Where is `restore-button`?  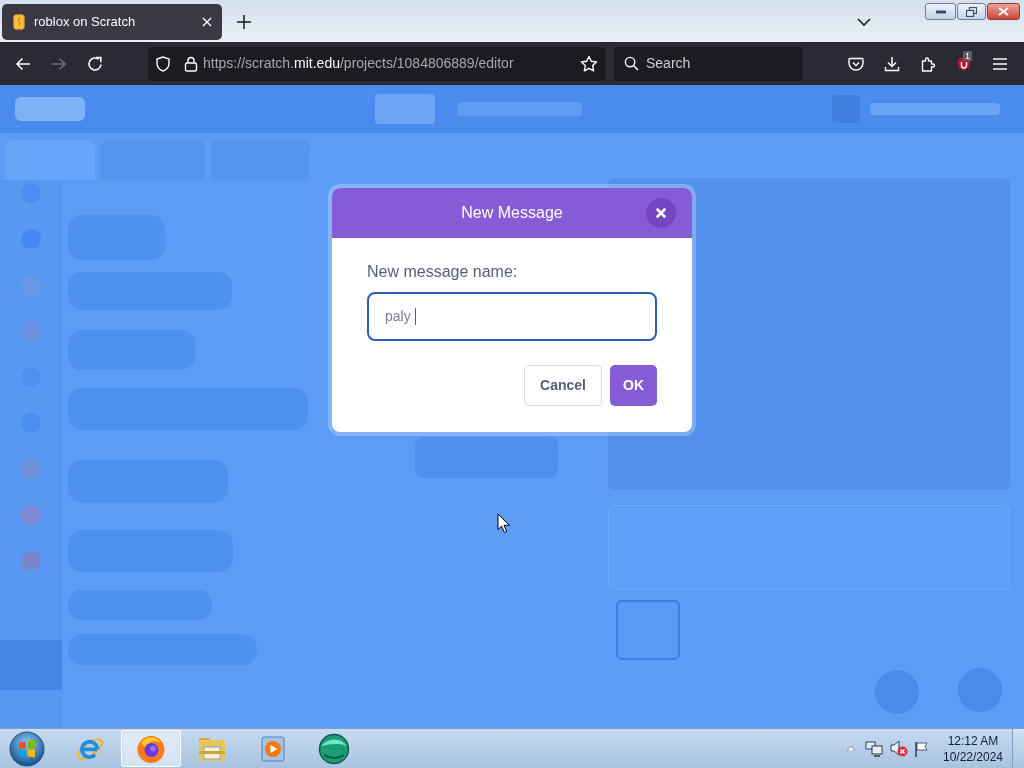 restore-button is located at coordinates (971, 11).